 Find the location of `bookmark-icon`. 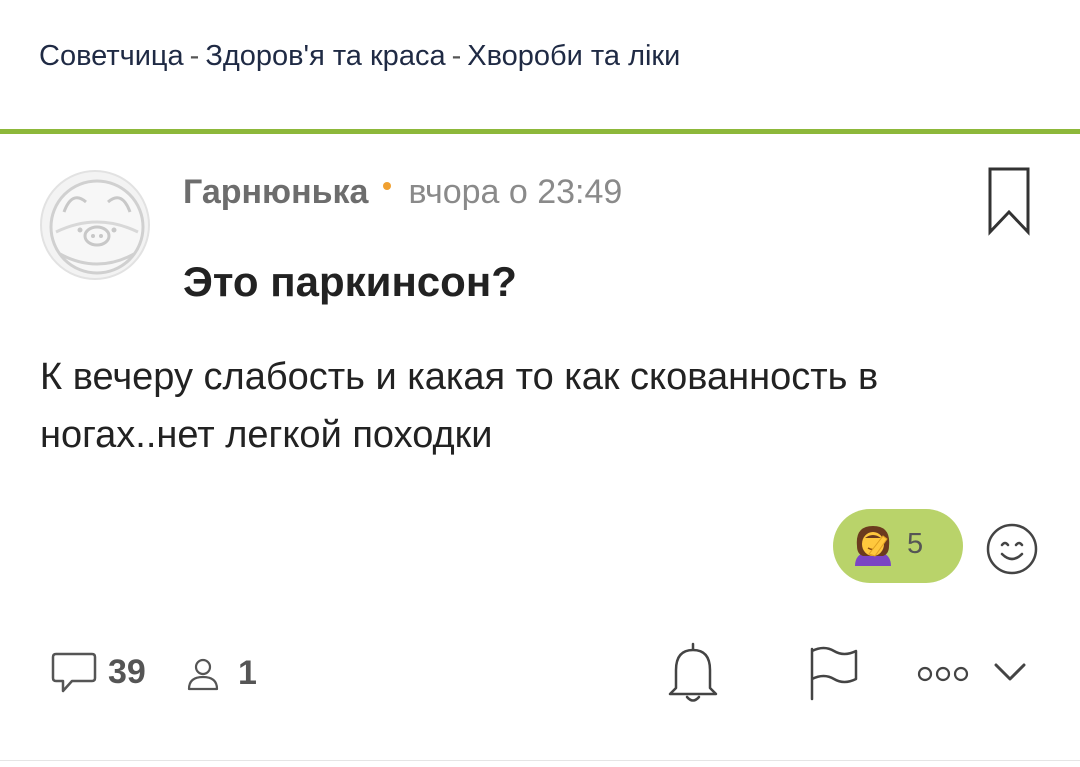

bookmark-icon is located at coordinates (1009, 201).